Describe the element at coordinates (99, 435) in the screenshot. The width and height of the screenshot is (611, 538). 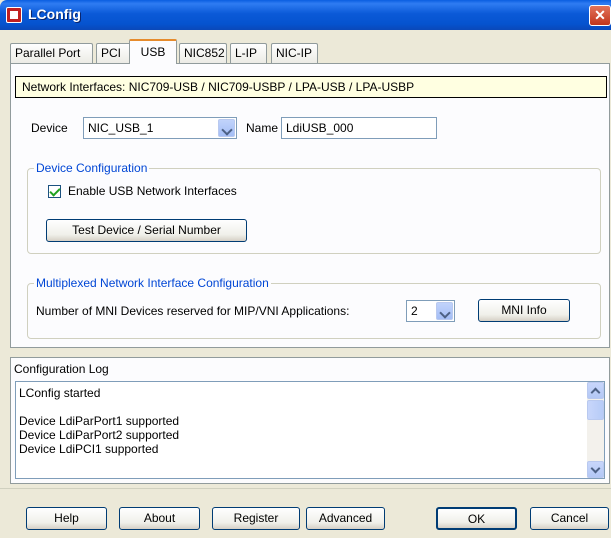
I see `log-line: Device LdiParPort2 supported` at that location.